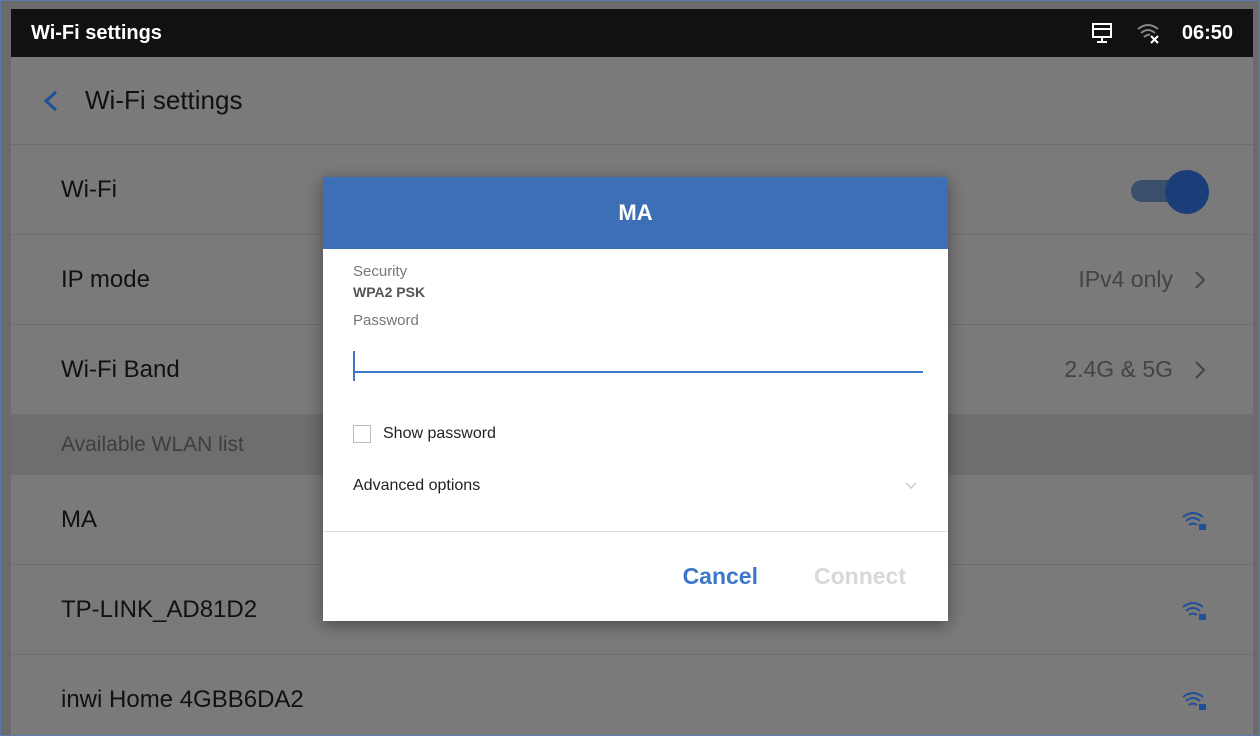 Image resolution: width=1260 pixels, height=736 pixels. I want to click on wifi-band-label: Wi-Fi Band, so click(120, 369).